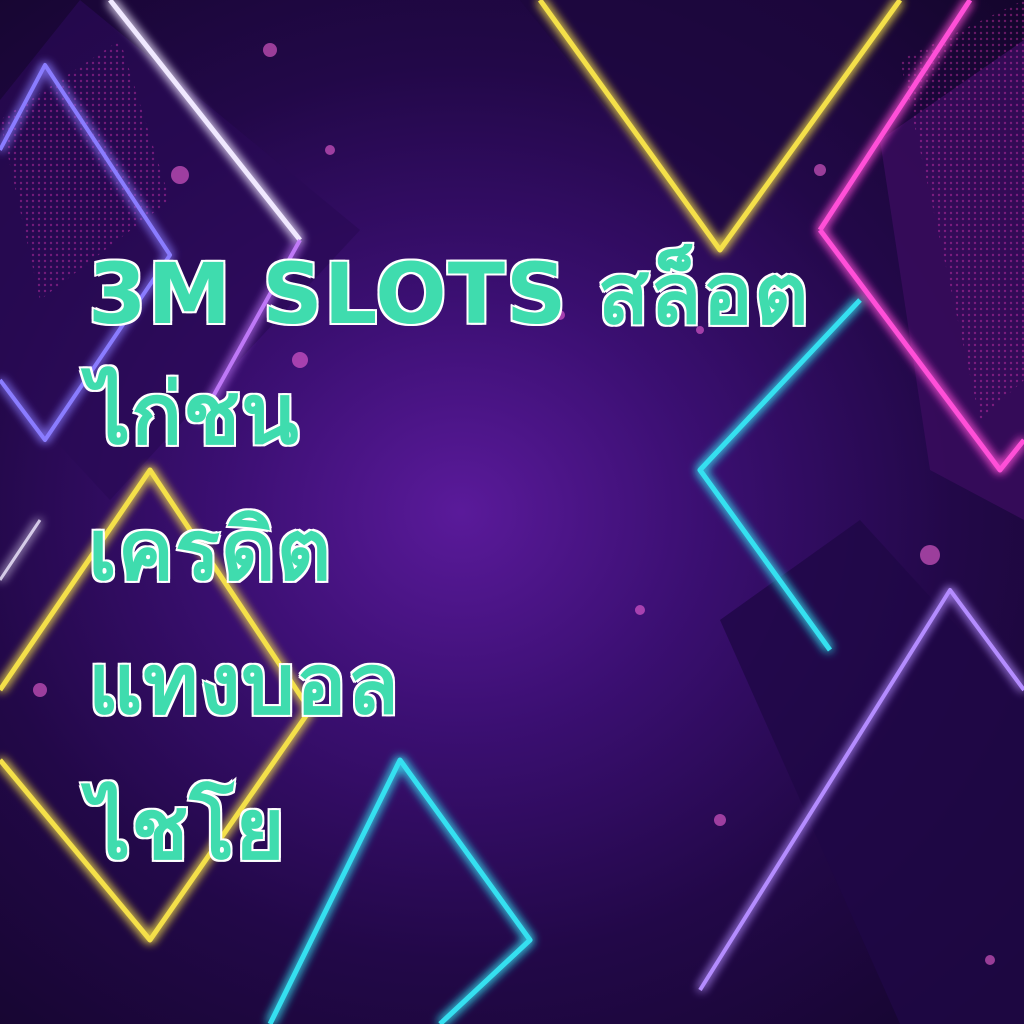  What do you see at coordinates (187, 829) in the screenshot?
I see `headline-line-5: ไชโย` at bounding box center [187, 829].